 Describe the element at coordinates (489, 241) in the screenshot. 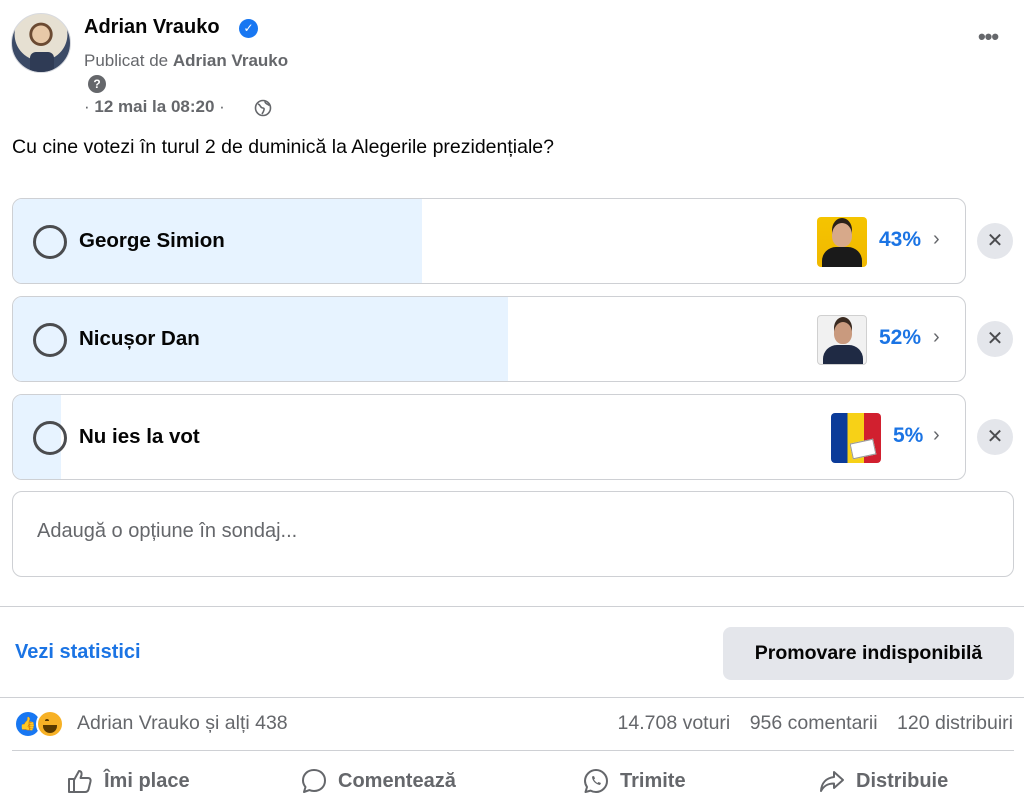

I see `poll-option-george-simion: George Simion 43% ›` at that location.